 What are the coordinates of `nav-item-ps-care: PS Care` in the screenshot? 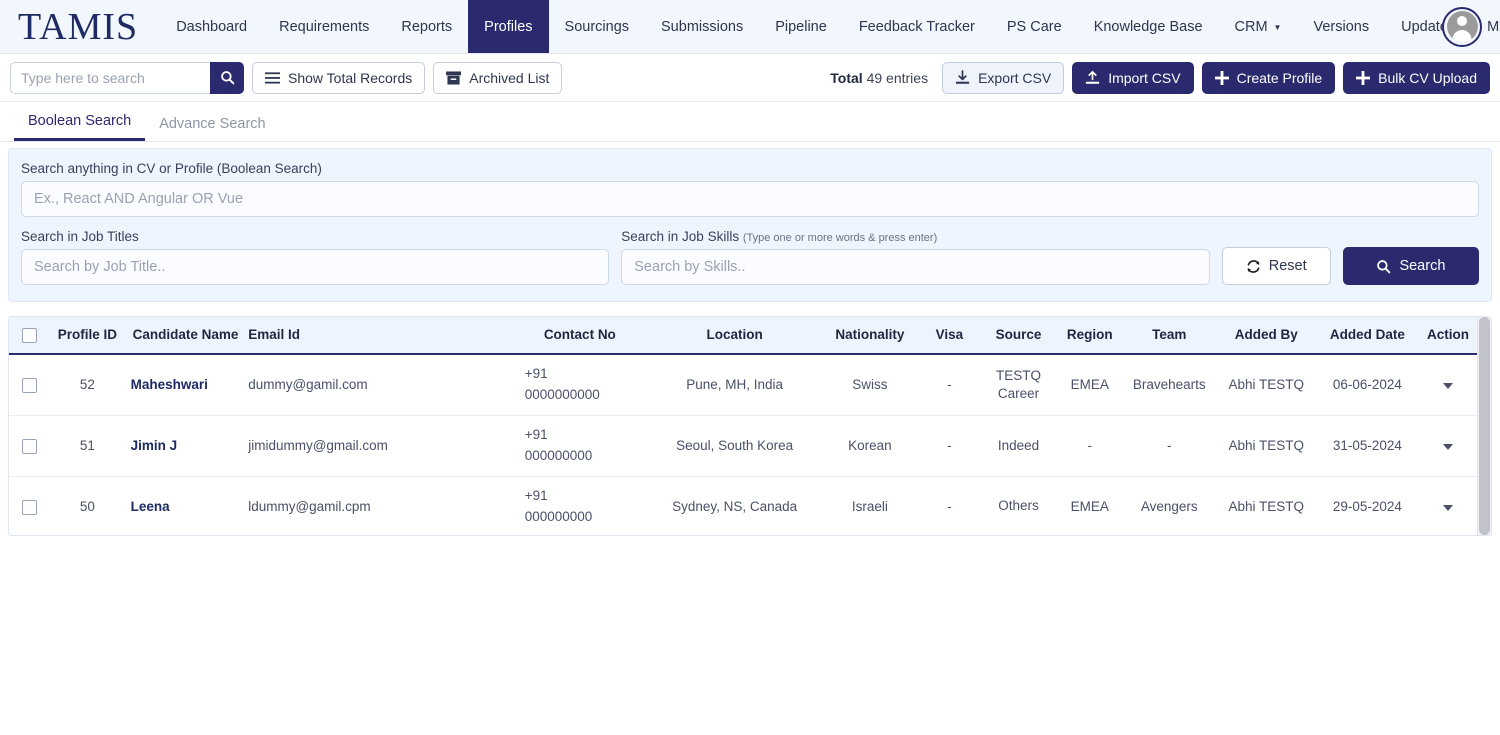 It's located at (1034, 26).